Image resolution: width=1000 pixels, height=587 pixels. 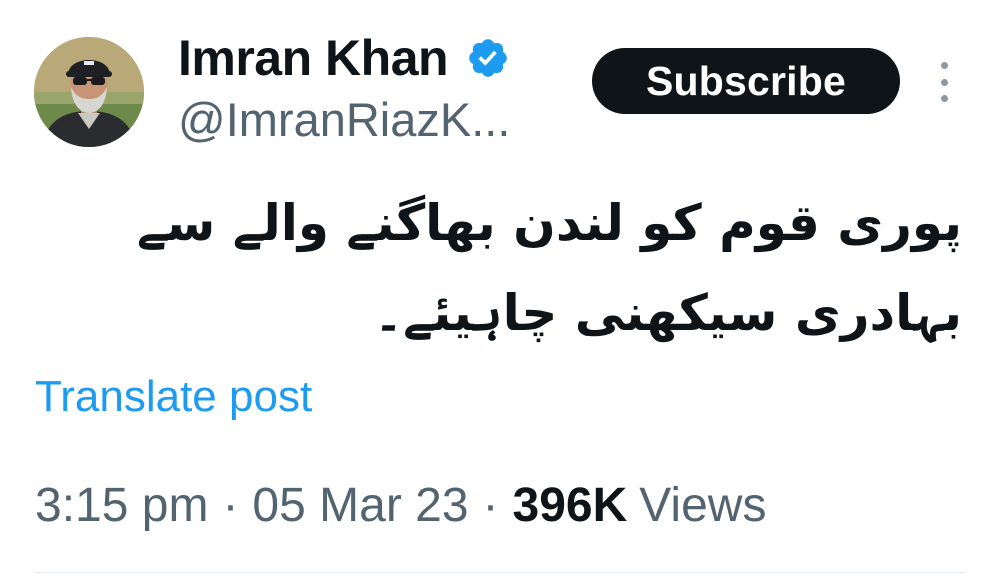 I want to click on avatar-image, so click(x=89, y=92).